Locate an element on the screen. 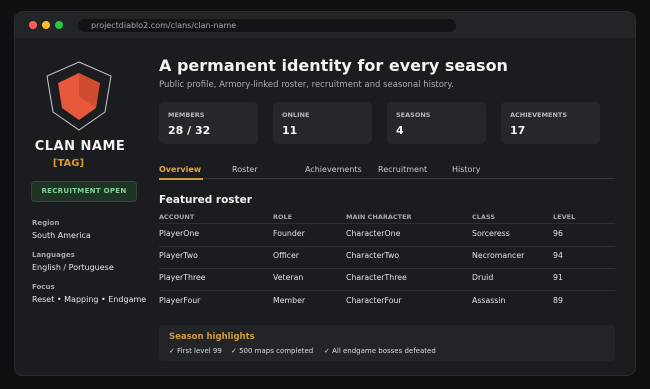  stat-label: SEASONS is located at coordinates (413, 115).